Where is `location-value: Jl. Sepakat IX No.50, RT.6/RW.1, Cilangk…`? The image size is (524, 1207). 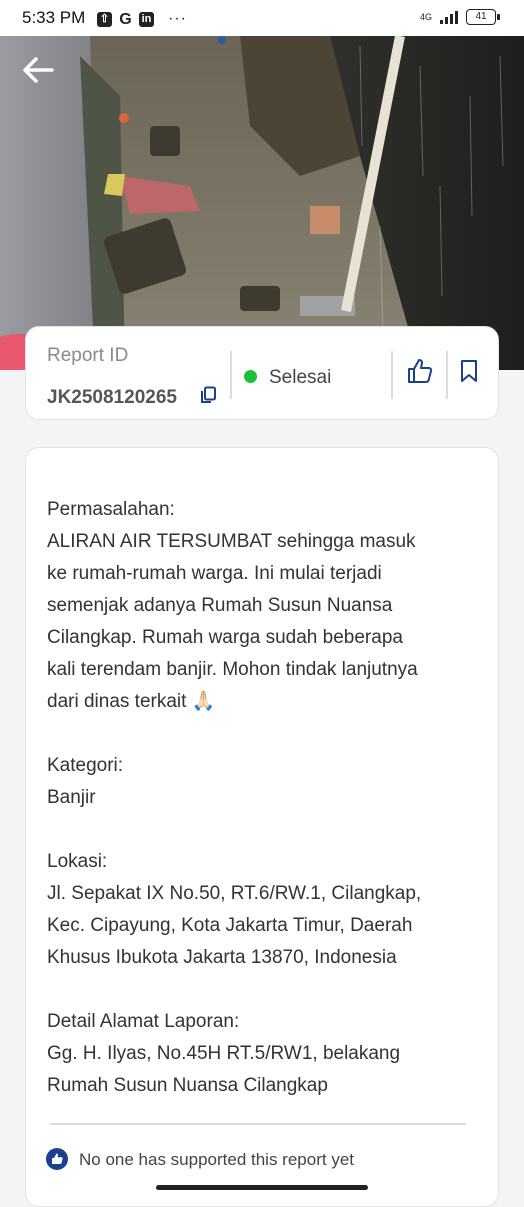 location-value: Jl. Sepakat IX No.50, RT.6/RW.1, Cilangk… is located at coordinates (234, 925).